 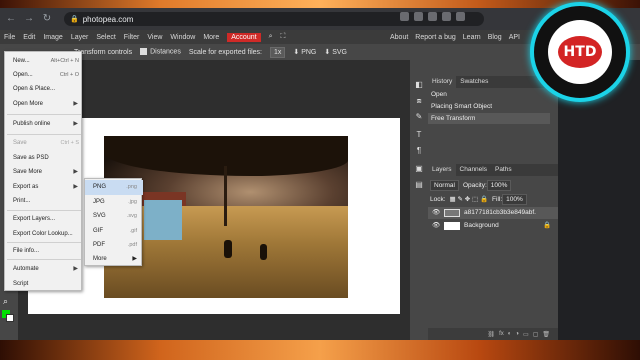 What do you see at coordinates (419, 85) in the screenshot?
I see `history-panel-icon: ◧` at bounding box center [419, 85].